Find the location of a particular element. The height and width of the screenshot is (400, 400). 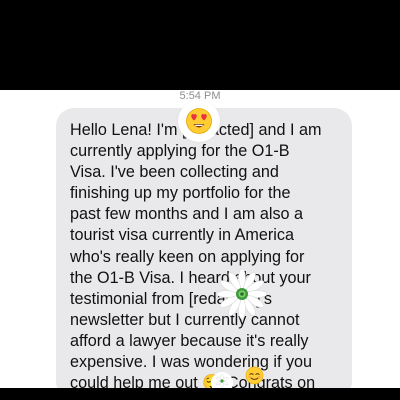

small-daisy-icon is located at coordinates (222, 381).